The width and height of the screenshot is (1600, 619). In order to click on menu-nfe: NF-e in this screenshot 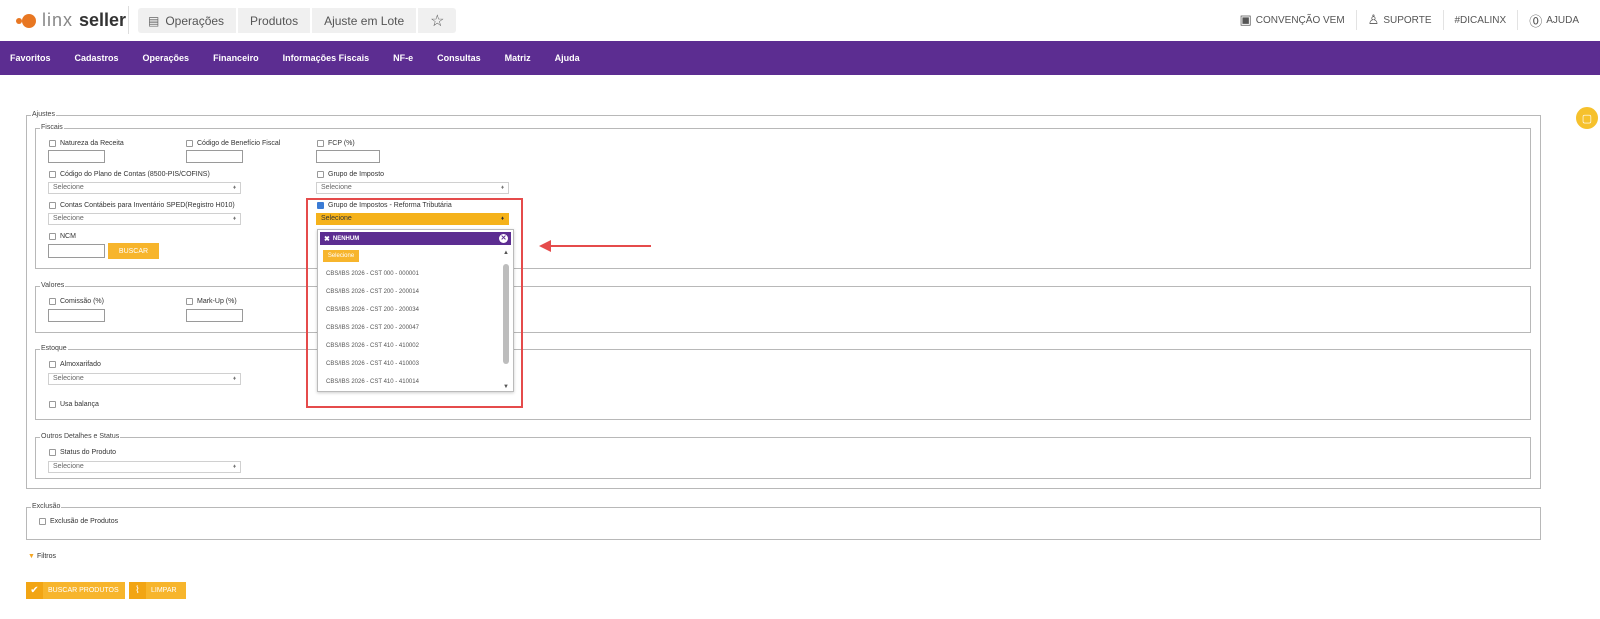, I will do `click(403, 58)`.